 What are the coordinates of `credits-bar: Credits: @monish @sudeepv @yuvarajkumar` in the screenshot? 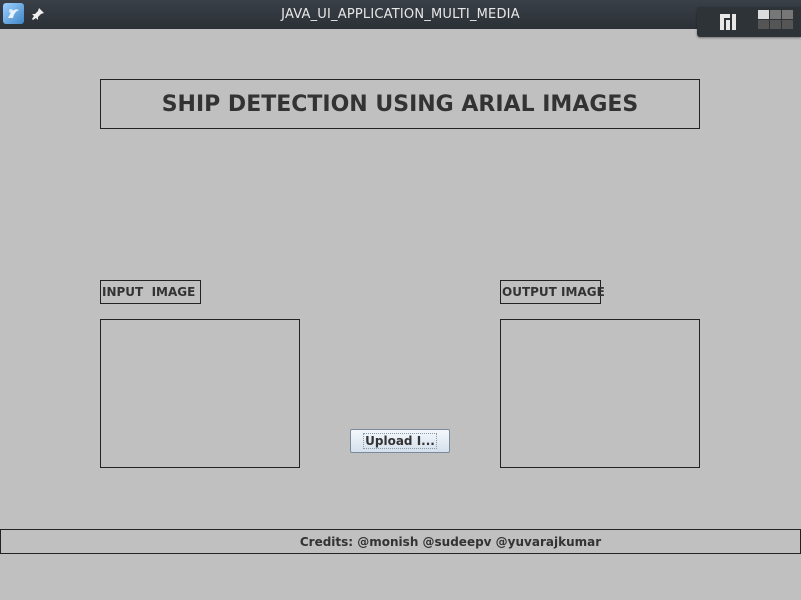 It's located at (400, 541).